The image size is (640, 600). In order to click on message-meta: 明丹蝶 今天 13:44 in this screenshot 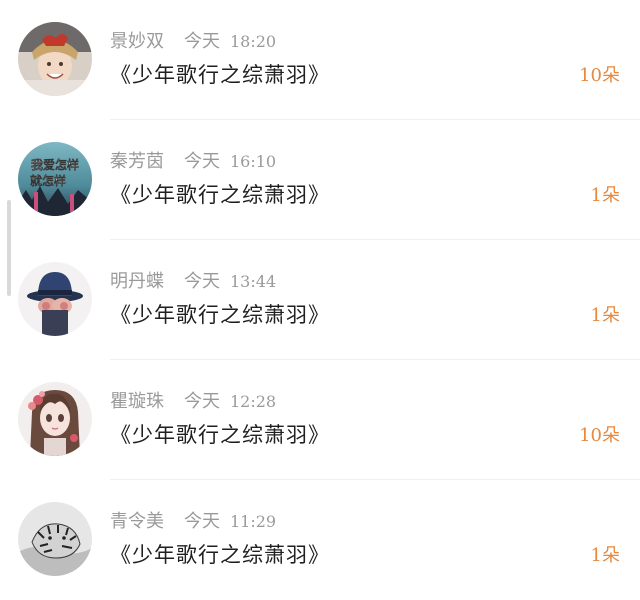, I will do `click(193, 282)`.